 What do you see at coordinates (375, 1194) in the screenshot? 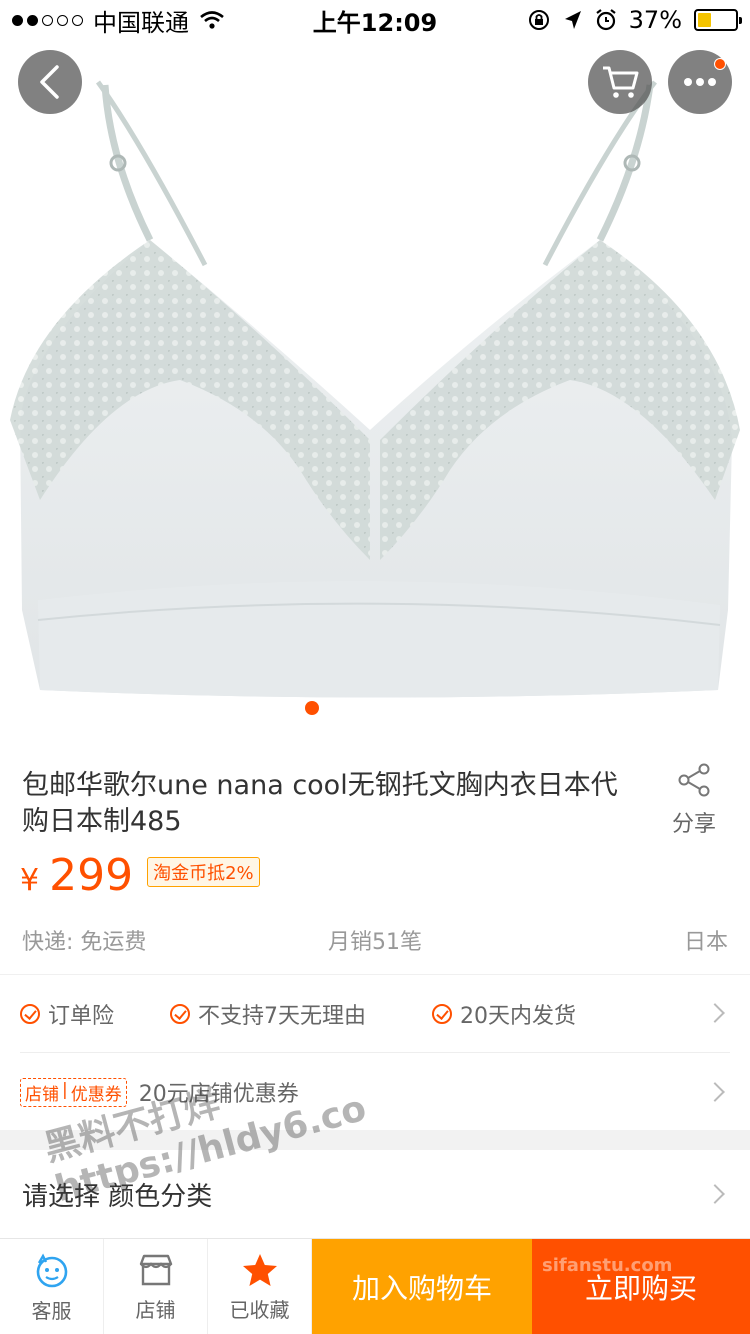
I see `sku-selector: 请选择 颜色分类` at bounding box center [375, 1194].